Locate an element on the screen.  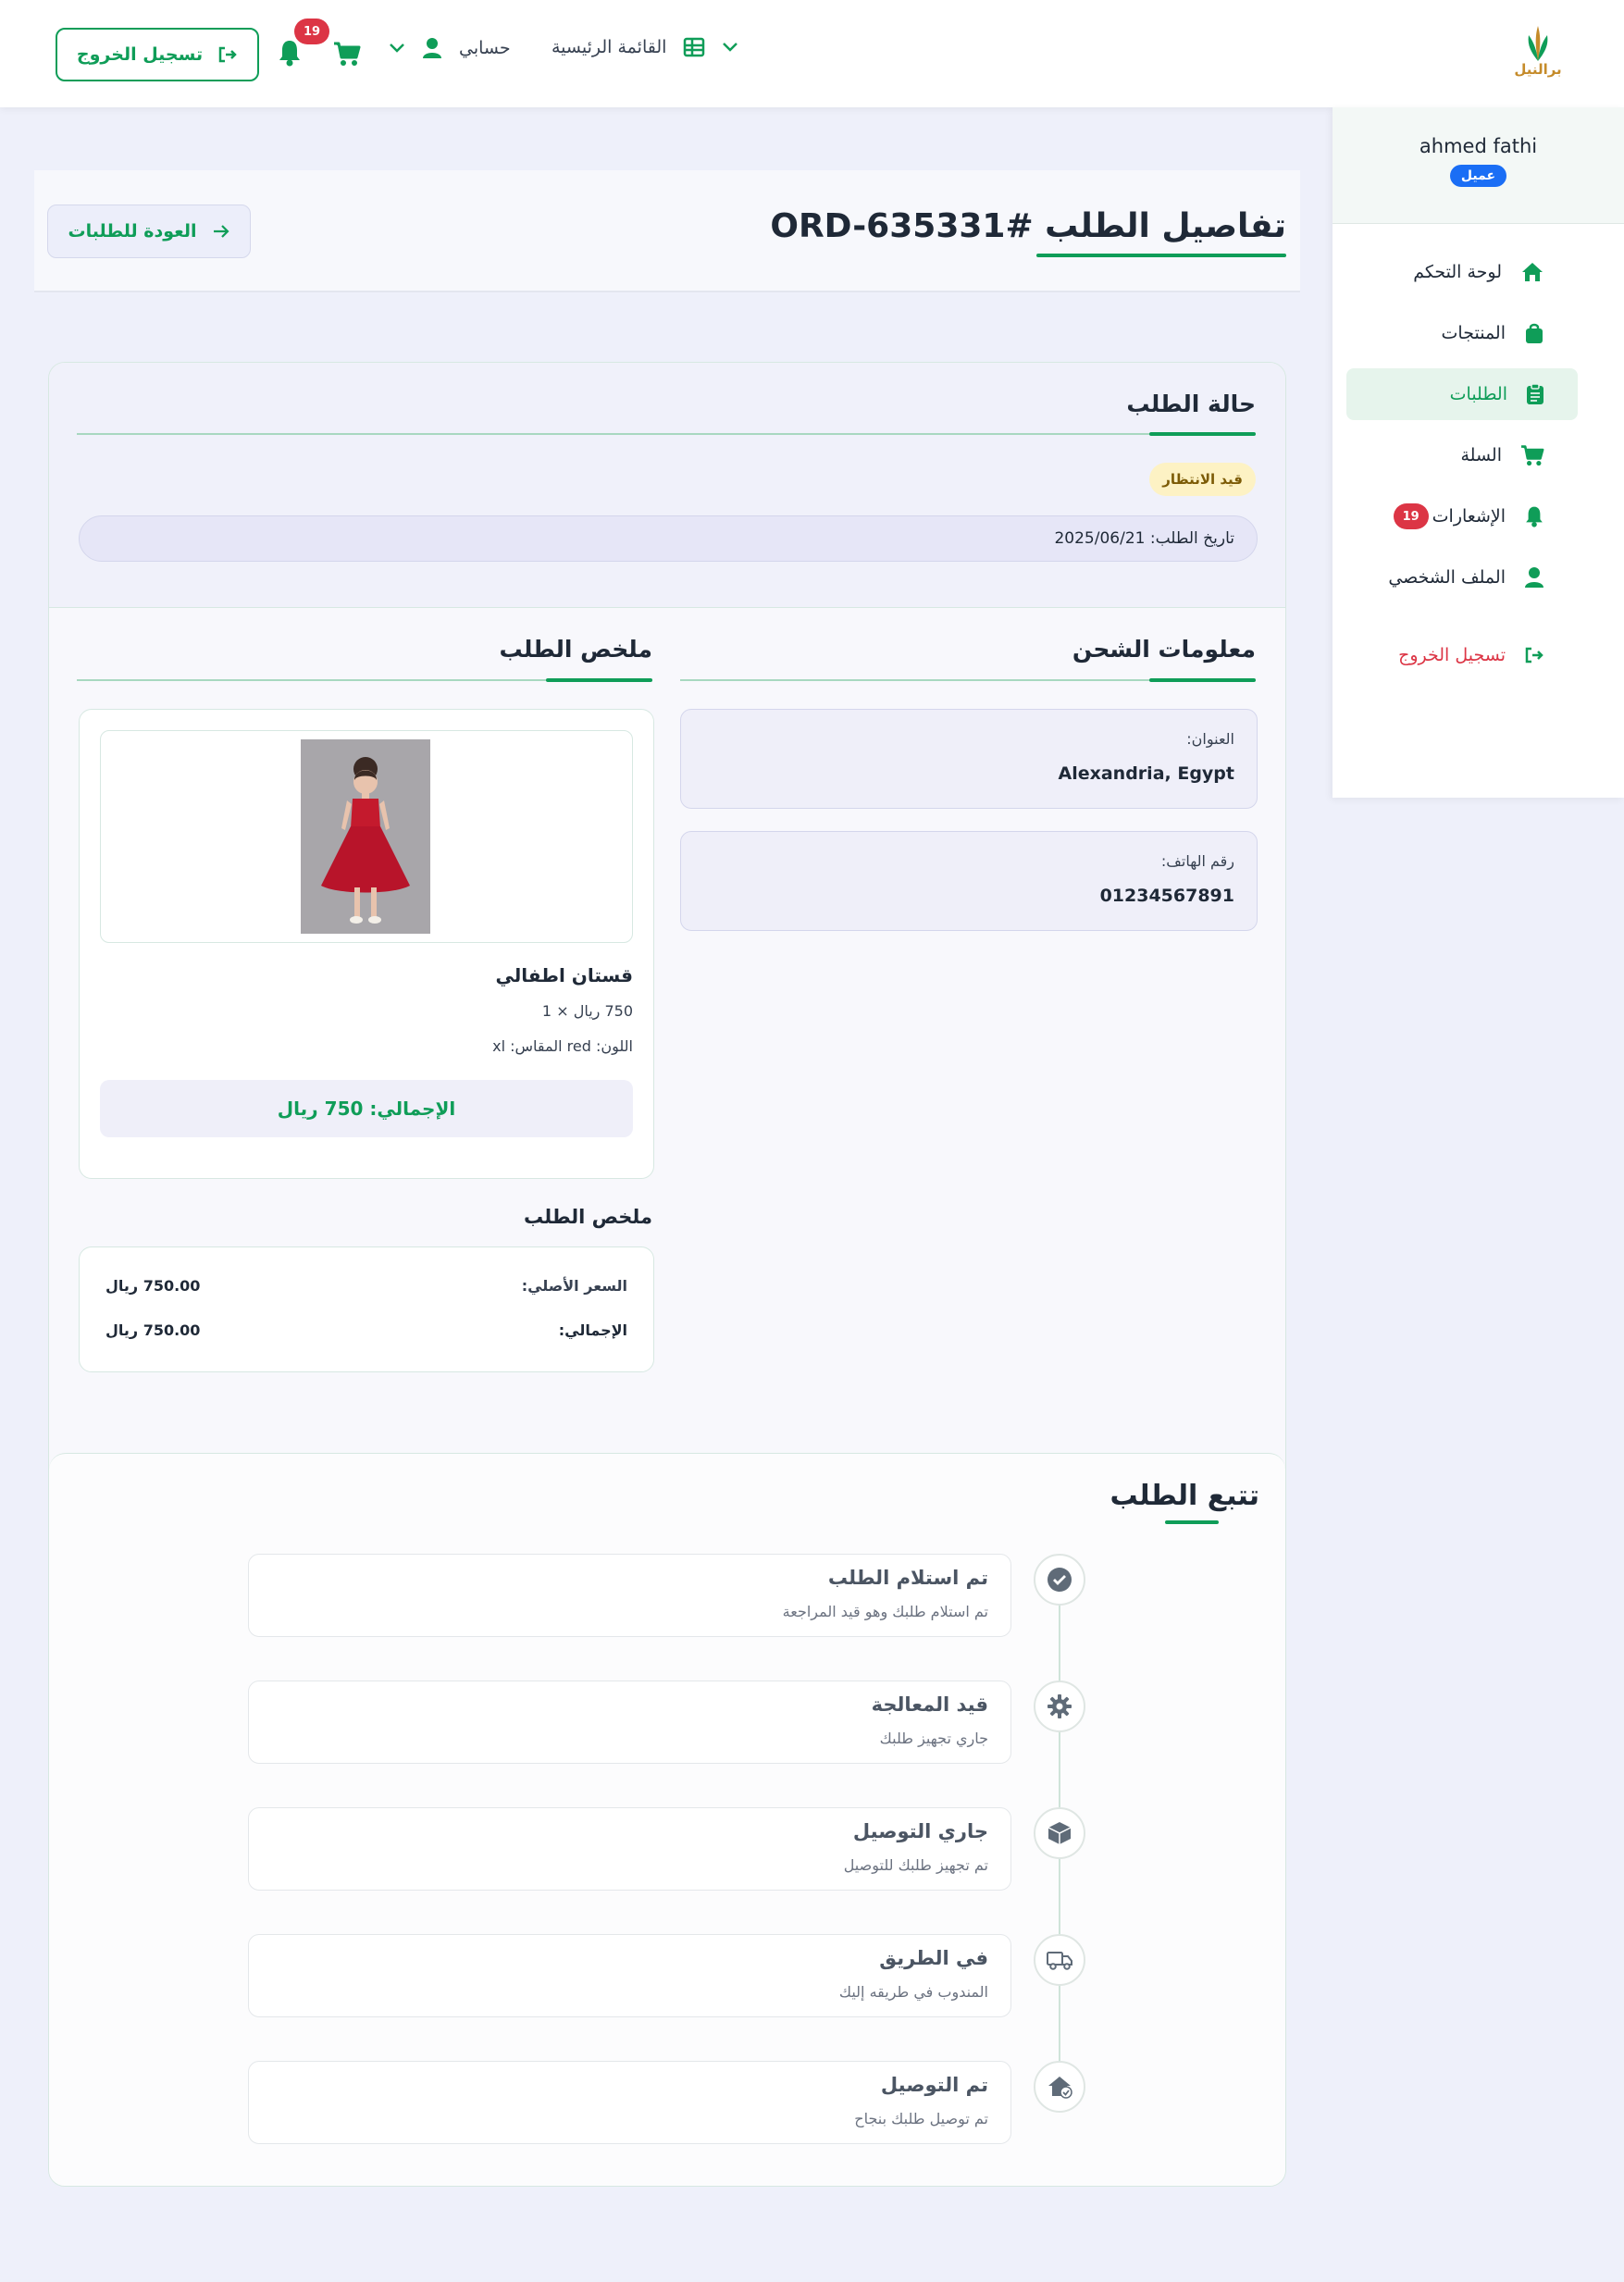
header-logout-label: تسجيل الخروج is located at coordinates (140, 54).